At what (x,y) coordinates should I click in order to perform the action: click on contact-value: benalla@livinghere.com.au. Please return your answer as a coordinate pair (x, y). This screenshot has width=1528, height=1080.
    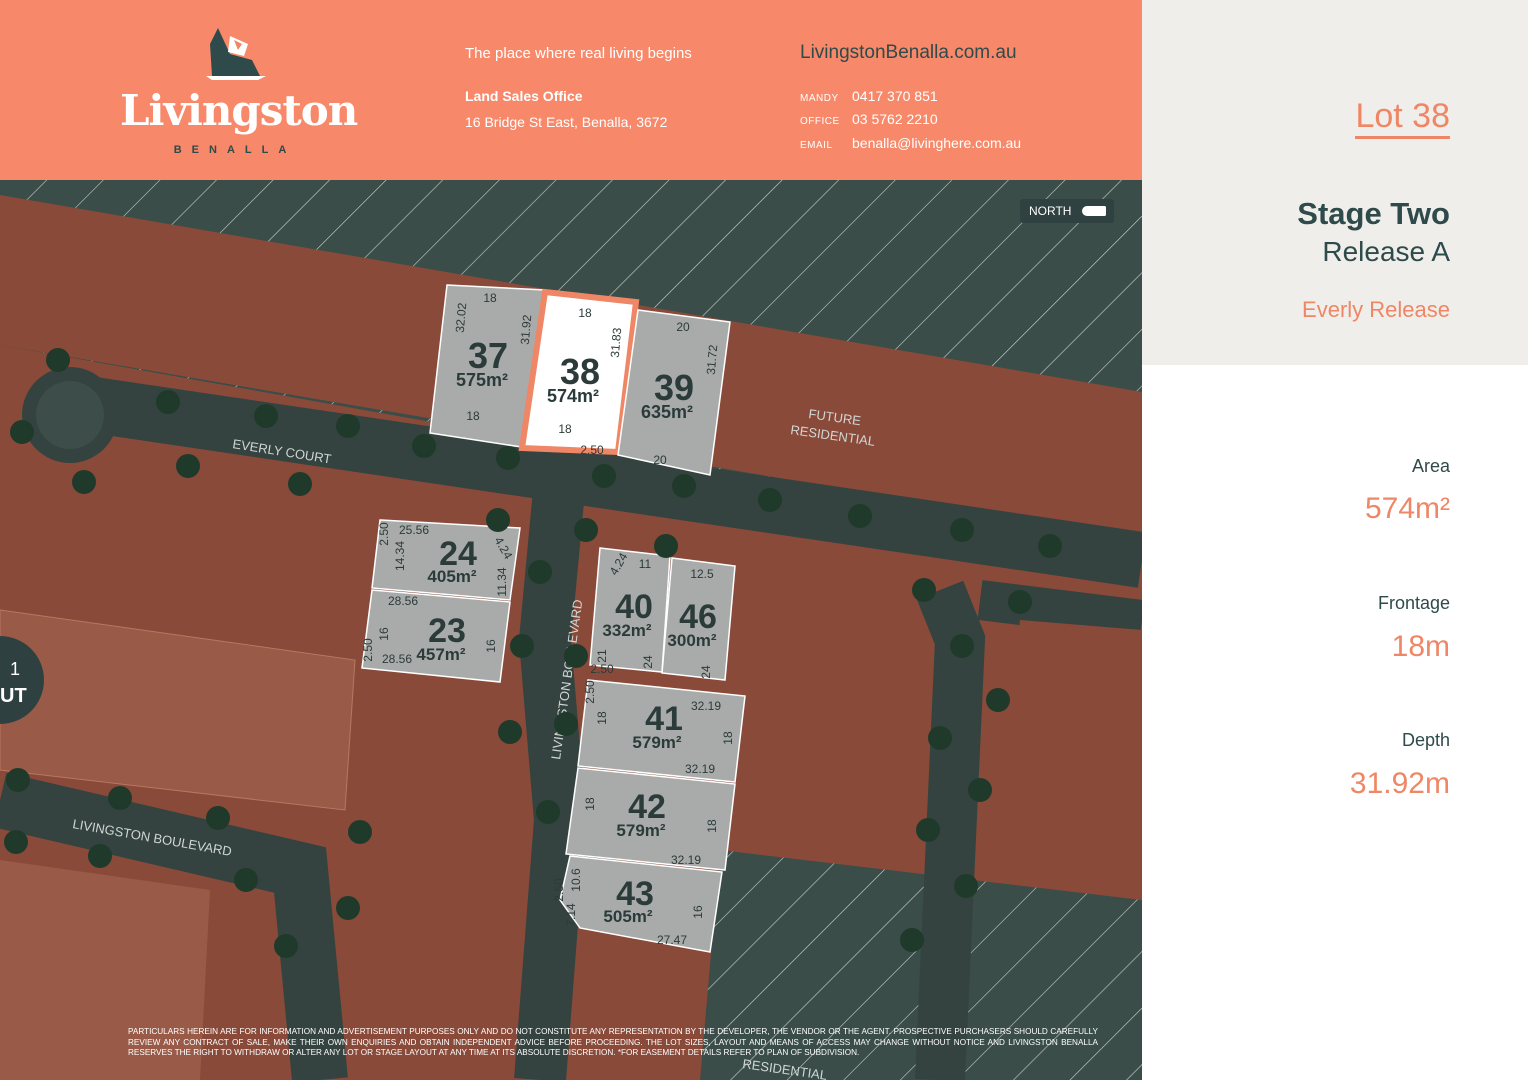
    Looking at the image, I should click on (937, 143).